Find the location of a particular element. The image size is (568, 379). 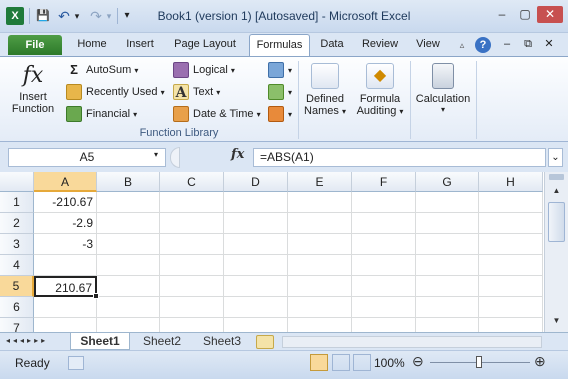

cell-b2 is located at coordinates (128, 223).